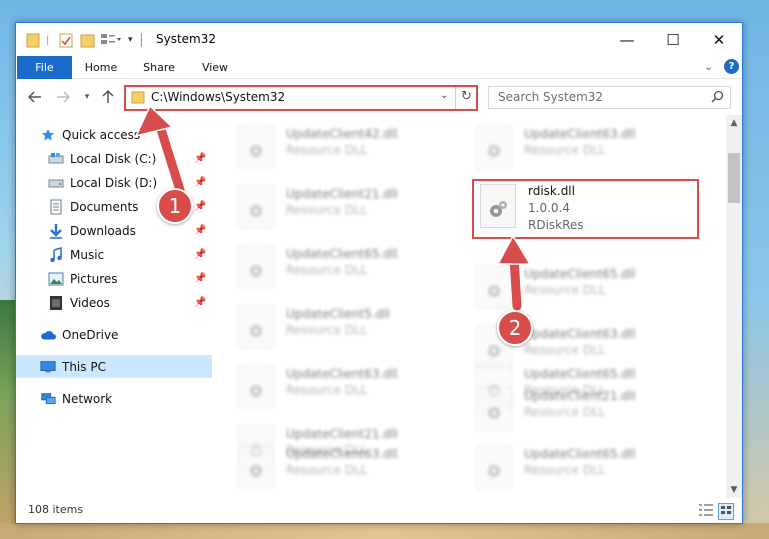  I want to click on desktop-background-bottom, so click(384, 531).